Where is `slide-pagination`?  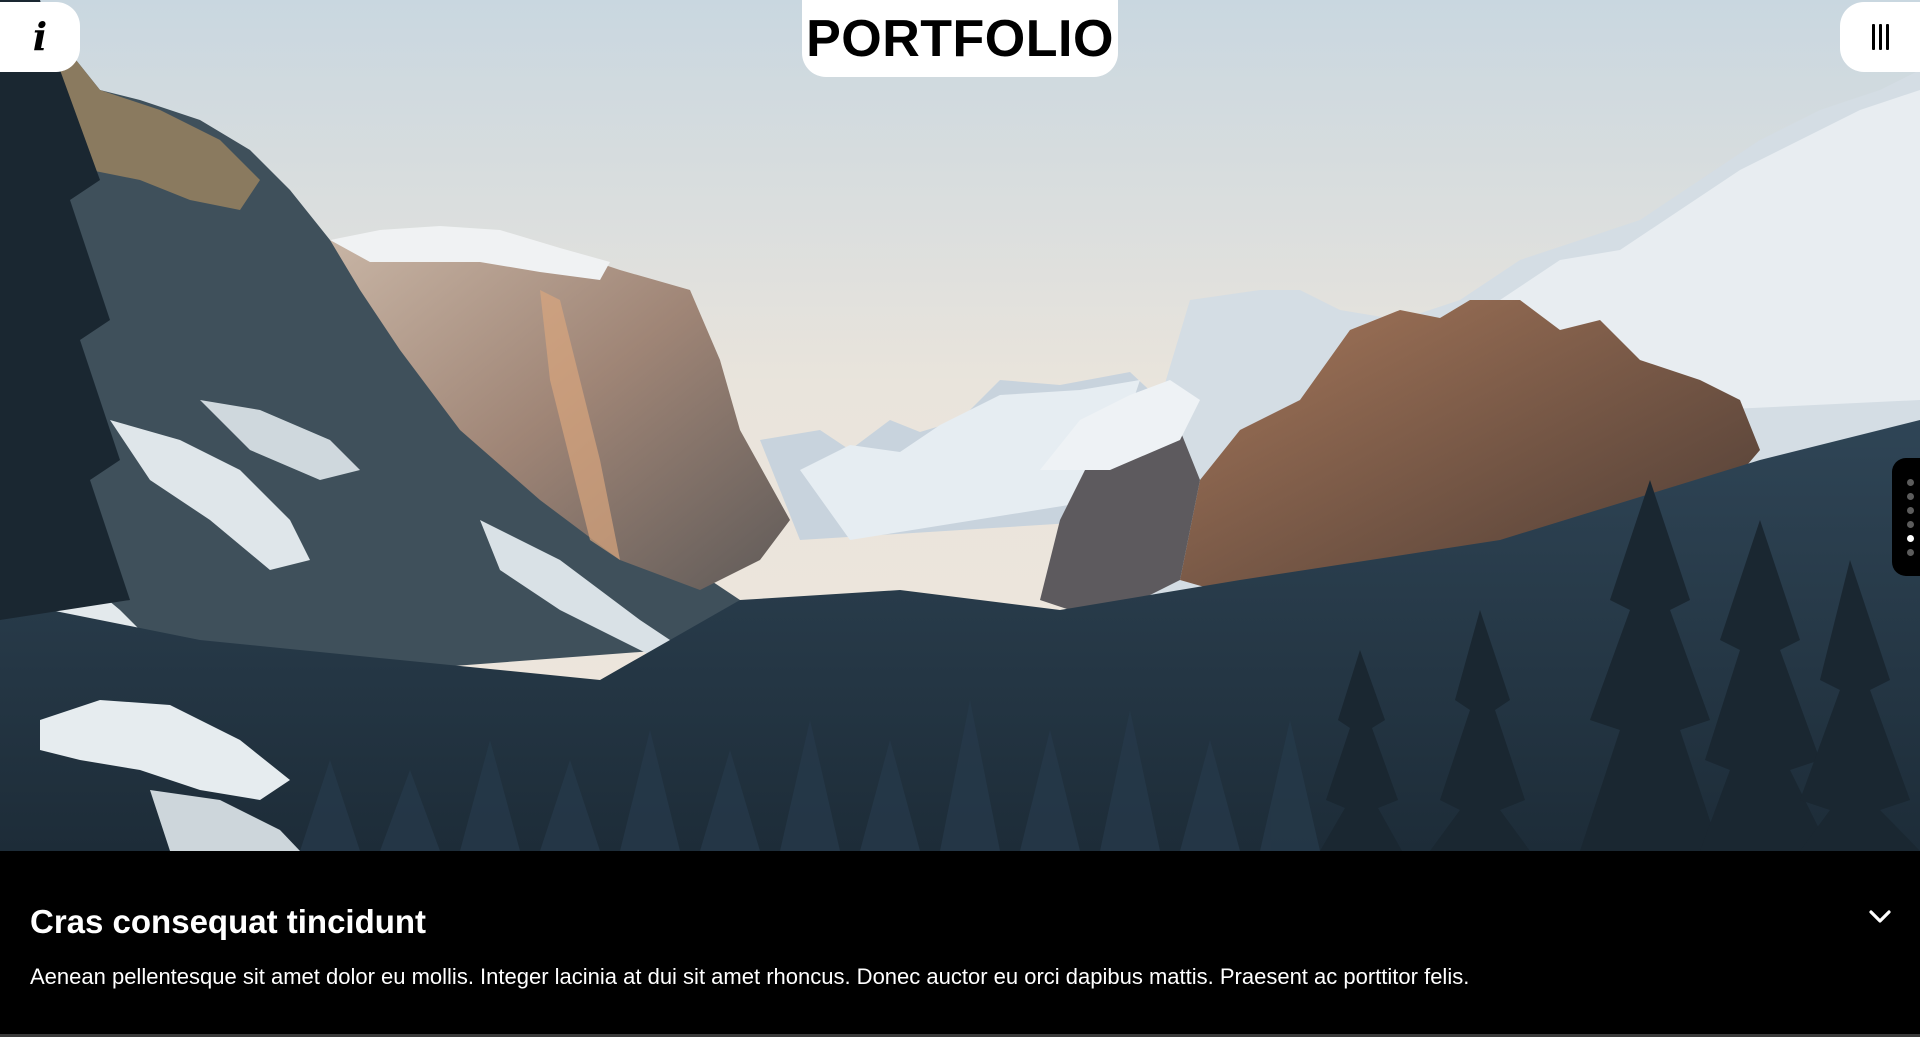 slide-pagination is located at coordinates (1906, 517).